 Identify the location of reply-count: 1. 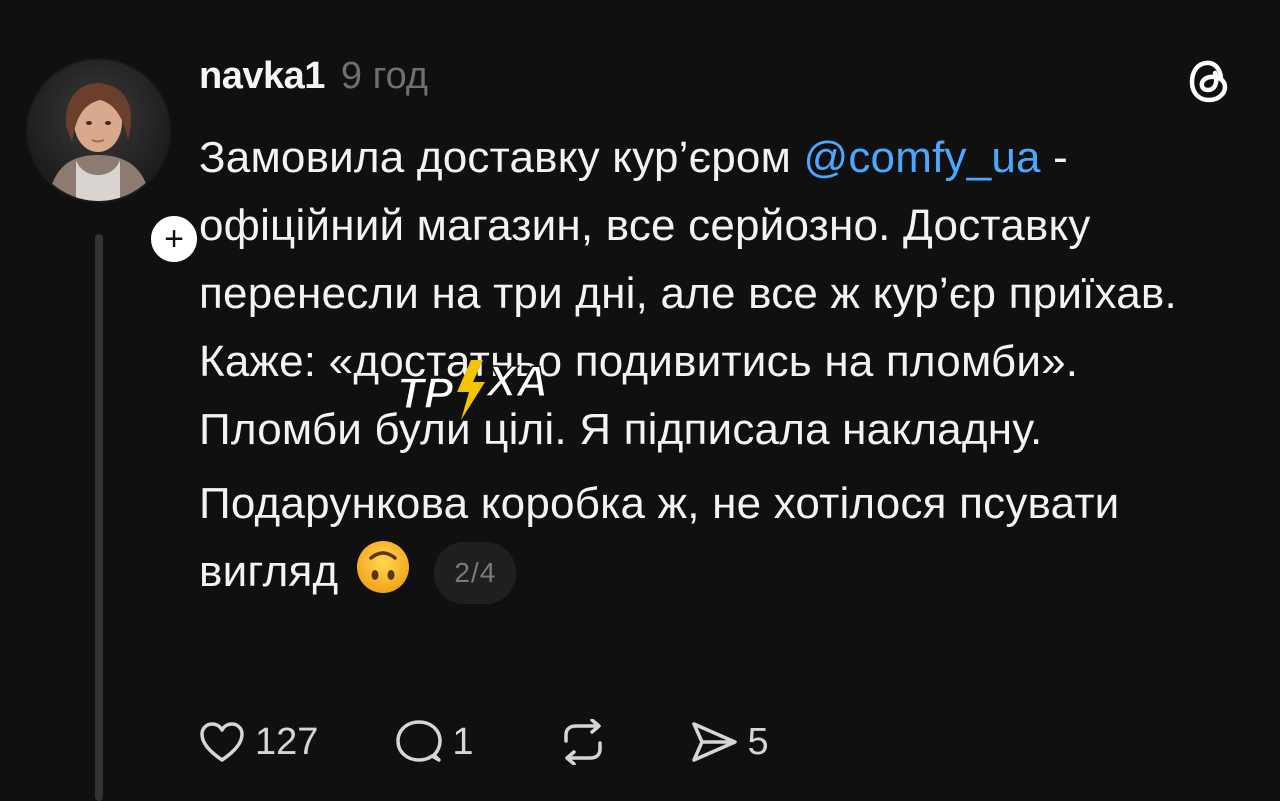
(463, 741).